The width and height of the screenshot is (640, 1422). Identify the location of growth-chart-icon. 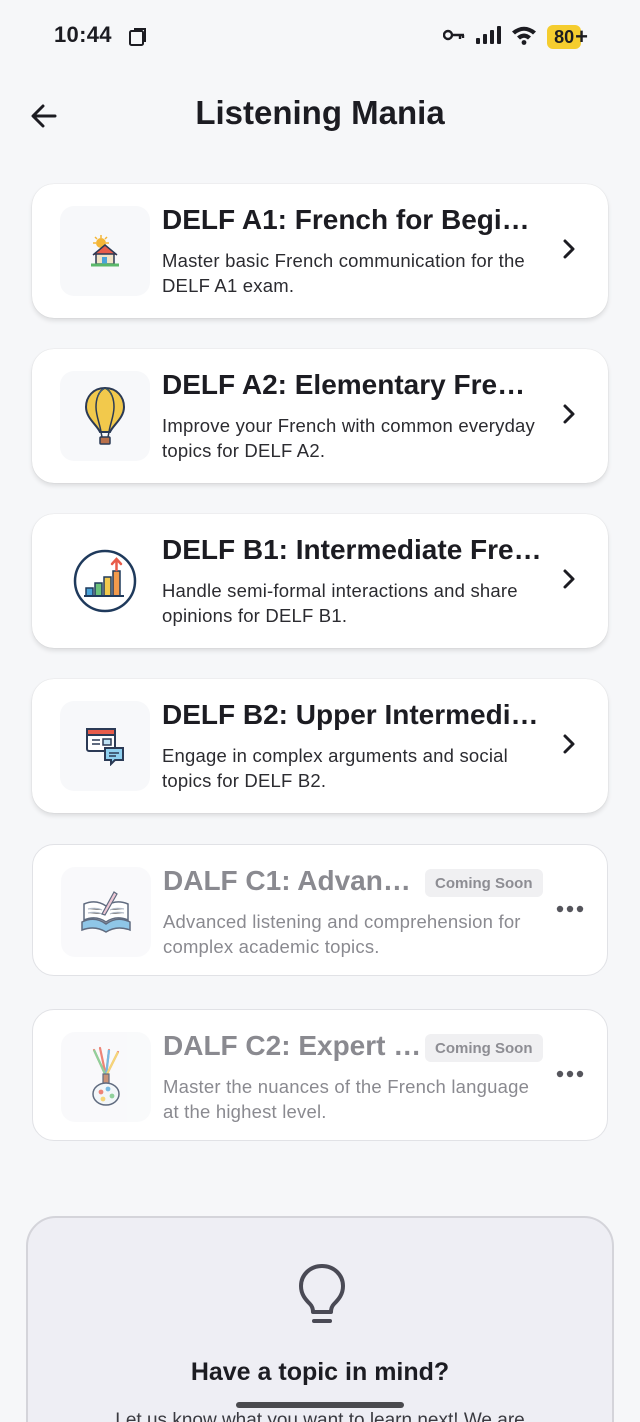
(105, 581).